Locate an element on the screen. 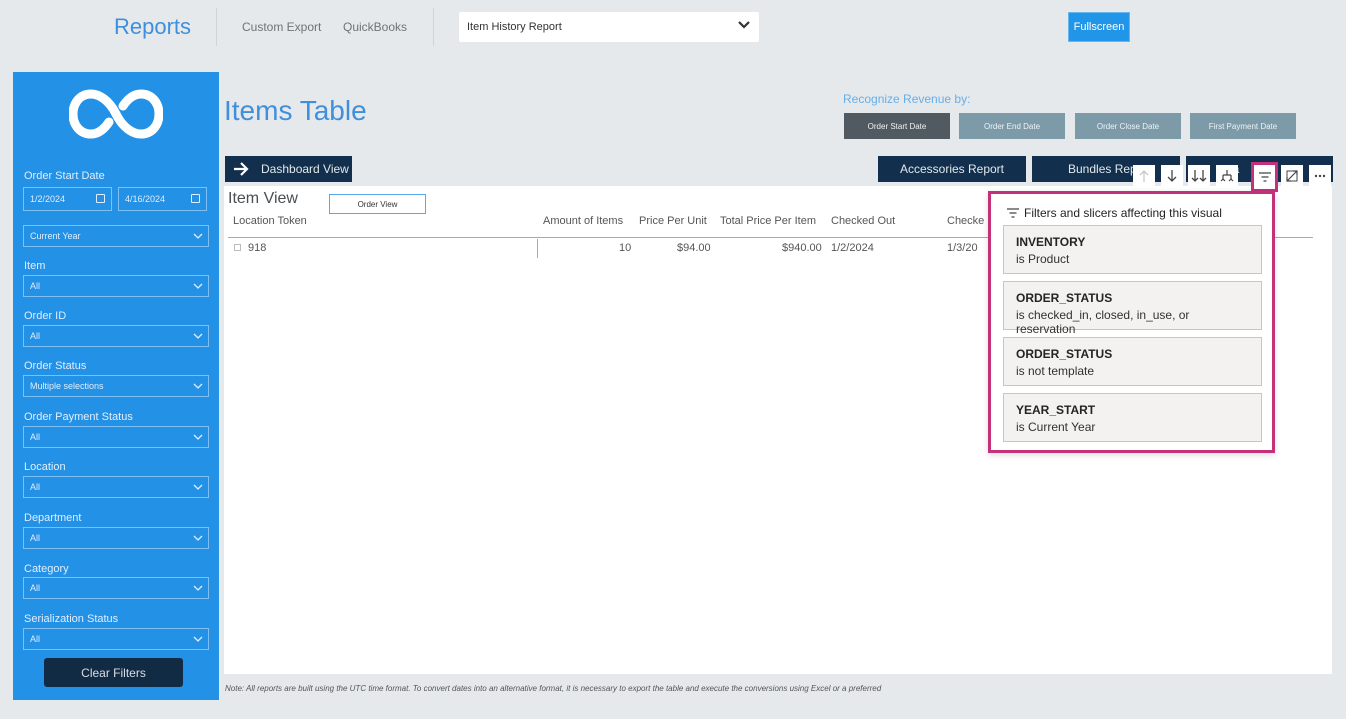  serialization-filter-dropdown: All is located at coordinates (116, 639).